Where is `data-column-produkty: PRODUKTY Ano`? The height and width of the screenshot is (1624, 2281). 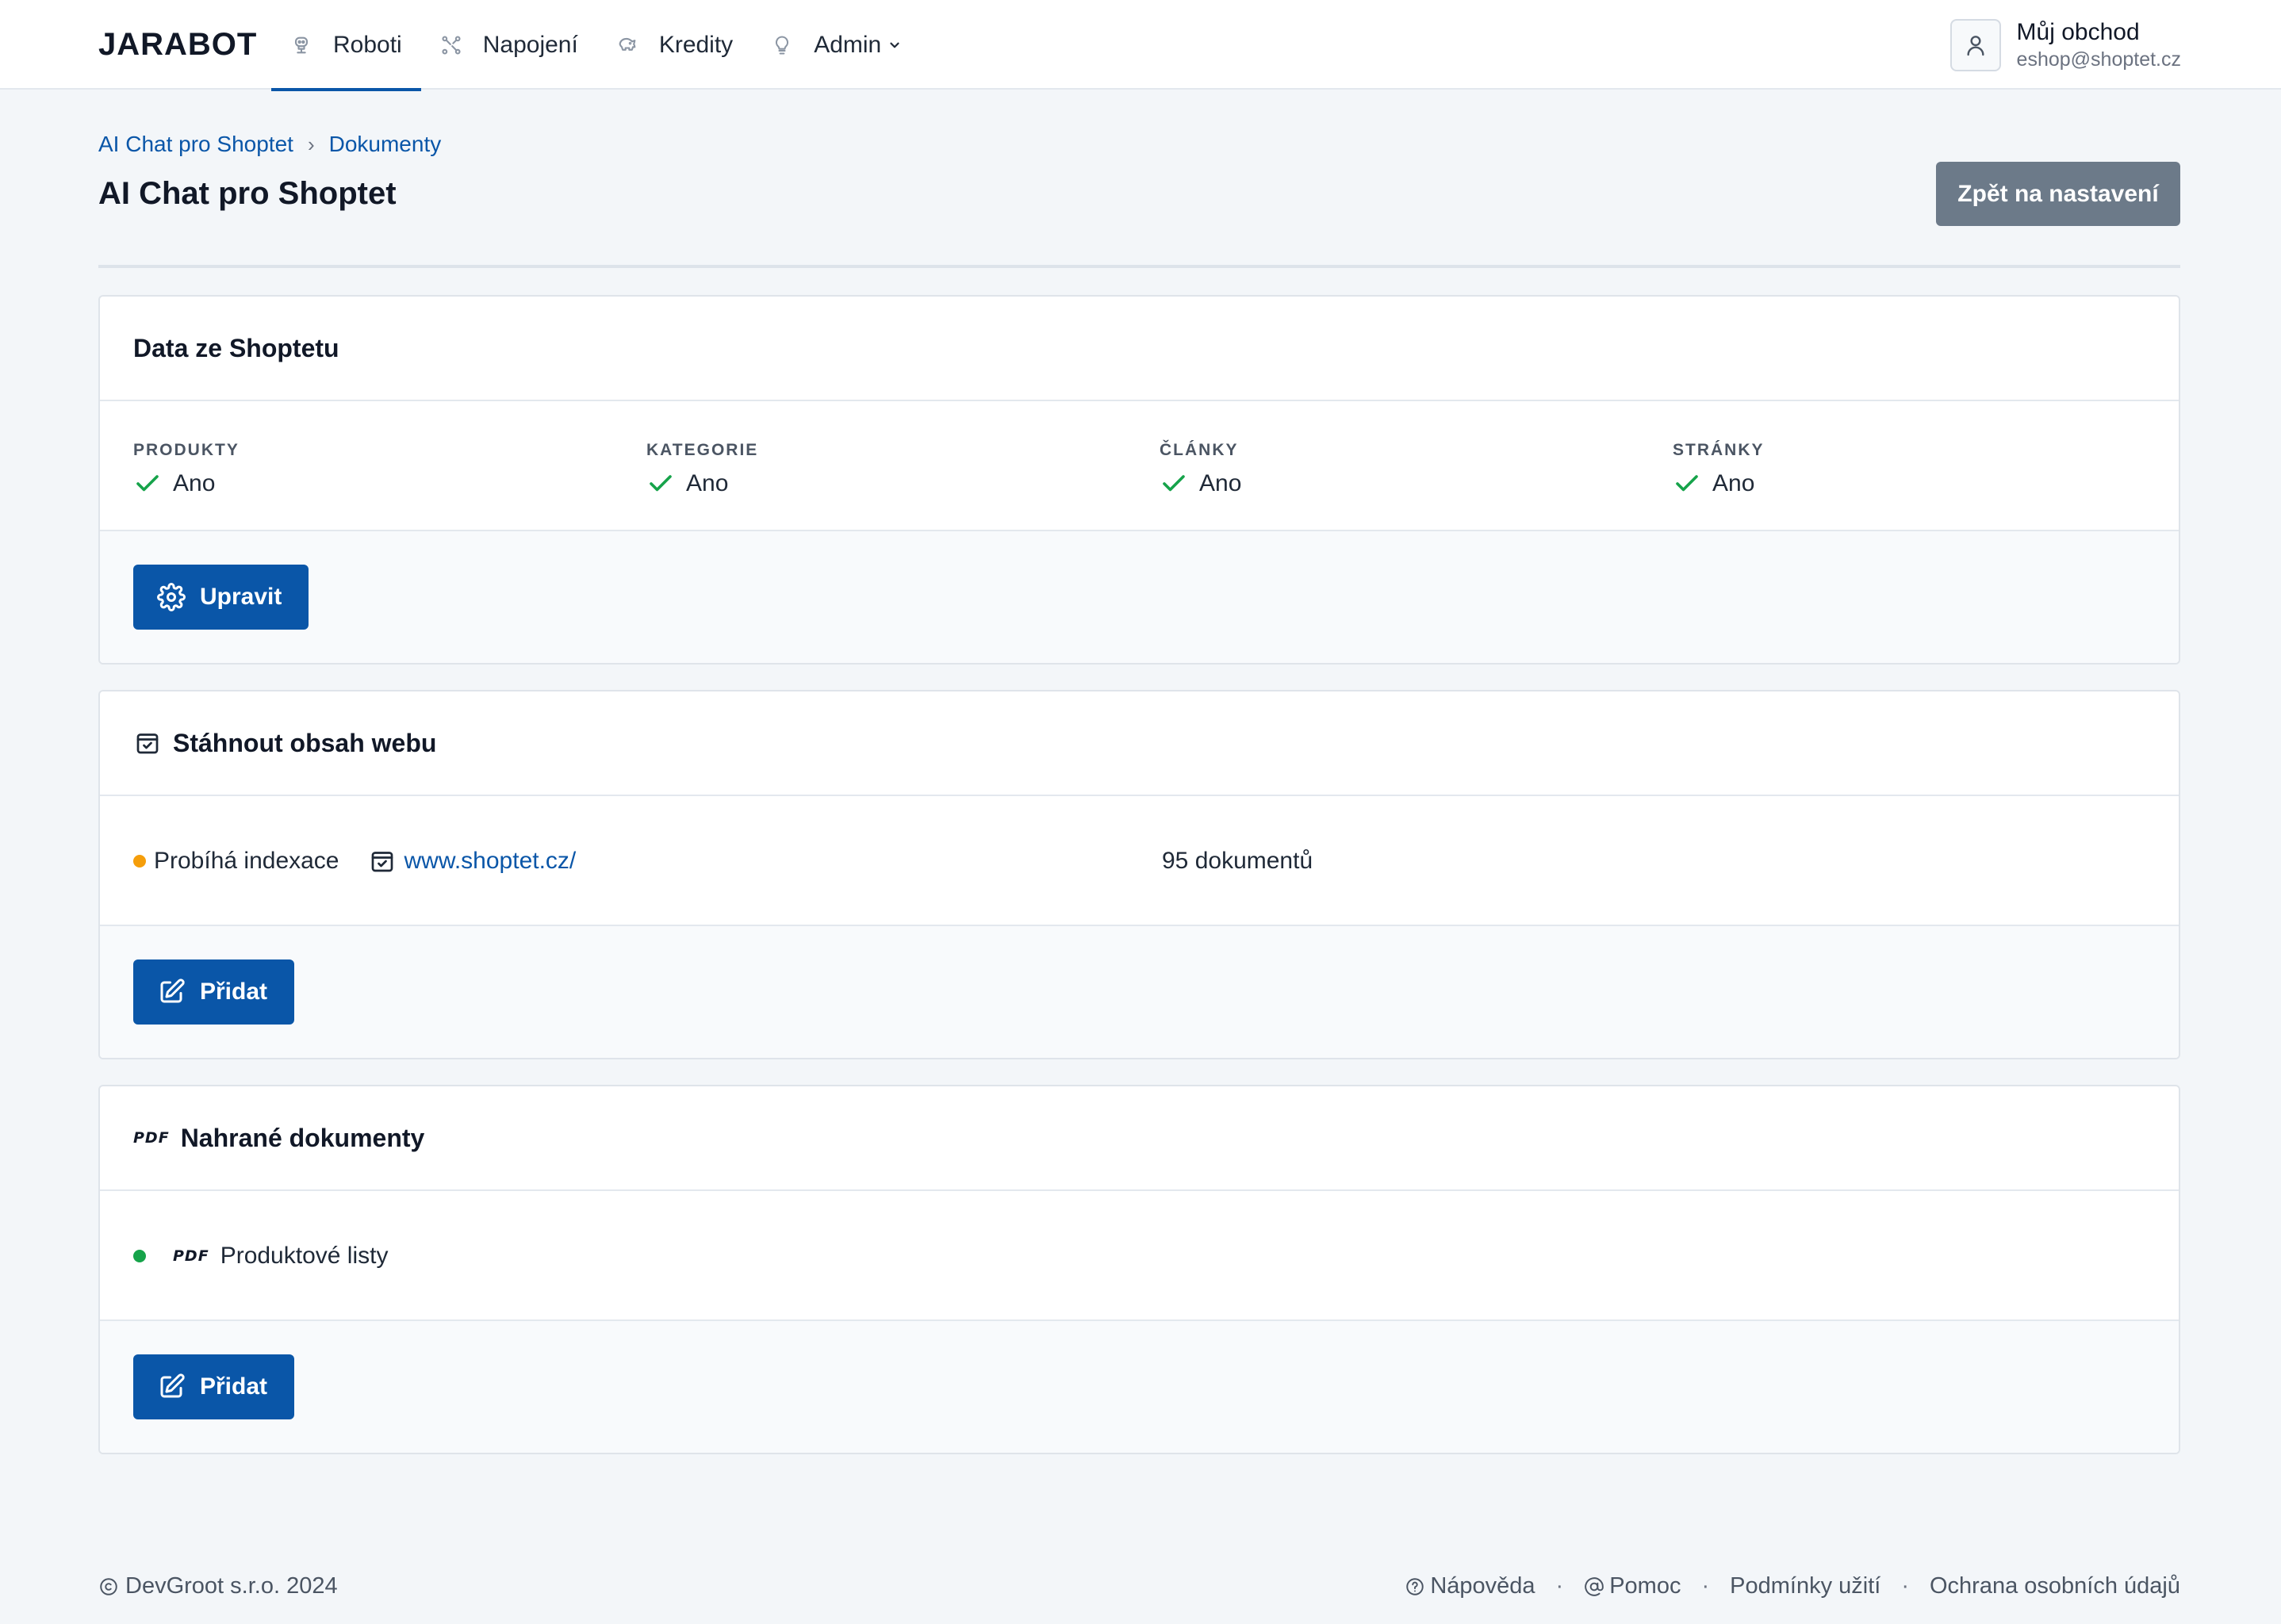
data-column-produkty: PRODUKTY Ano is located at coordinates (186, 469).